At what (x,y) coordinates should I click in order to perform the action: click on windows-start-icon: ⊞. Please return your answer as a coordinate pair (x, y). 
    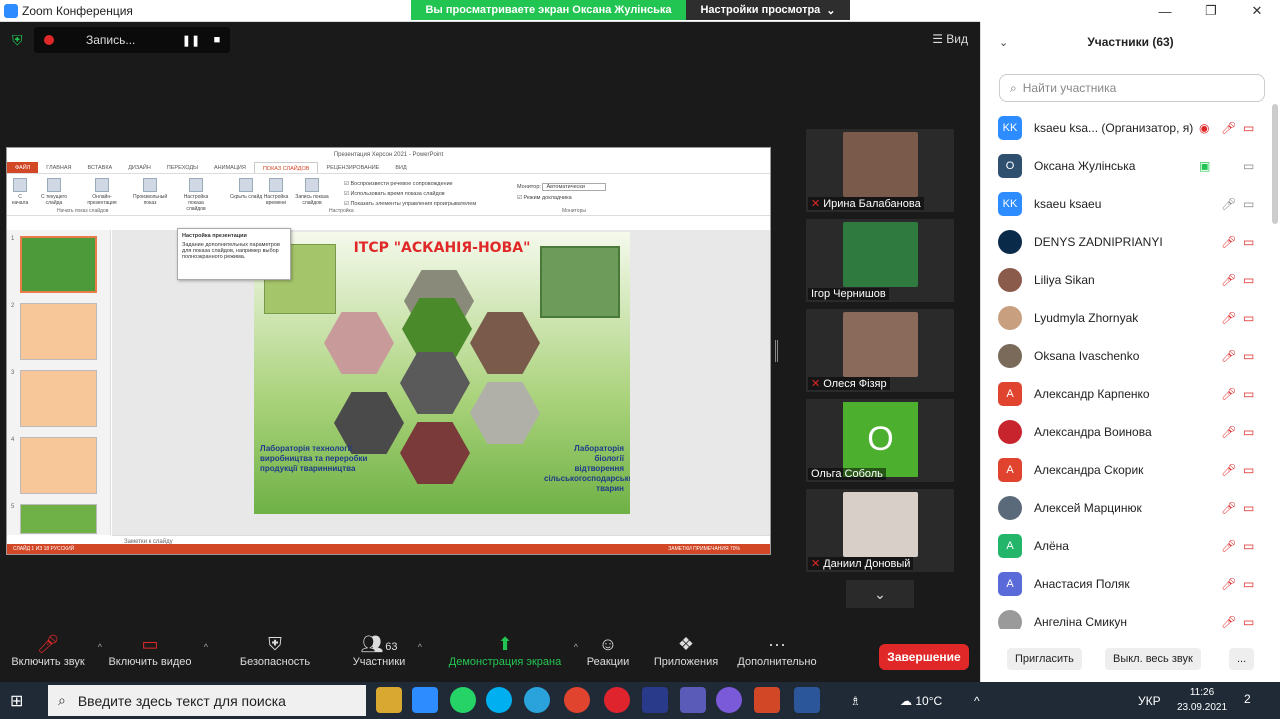
    Looking at the image, I should click on (16, 701).